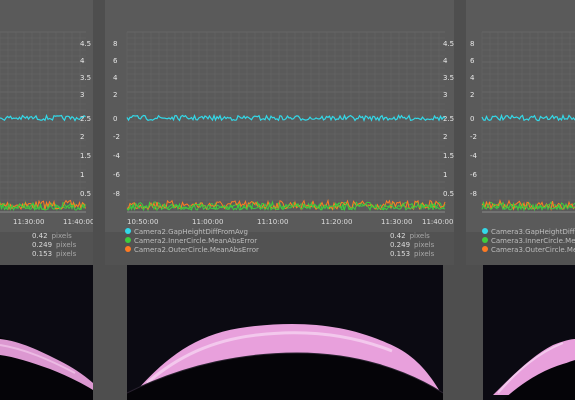  Describe the element at coordinates (448, 44) in the screenshot. I see `center-right-axis-tick: 4.5` at that location.